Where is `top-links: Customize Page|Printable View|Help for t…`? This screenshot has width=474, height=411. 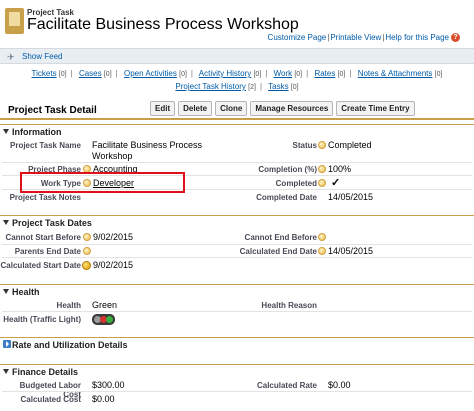 top-links: Customize Page|Printable View|Help for t… is located at coordinates (364, 38).